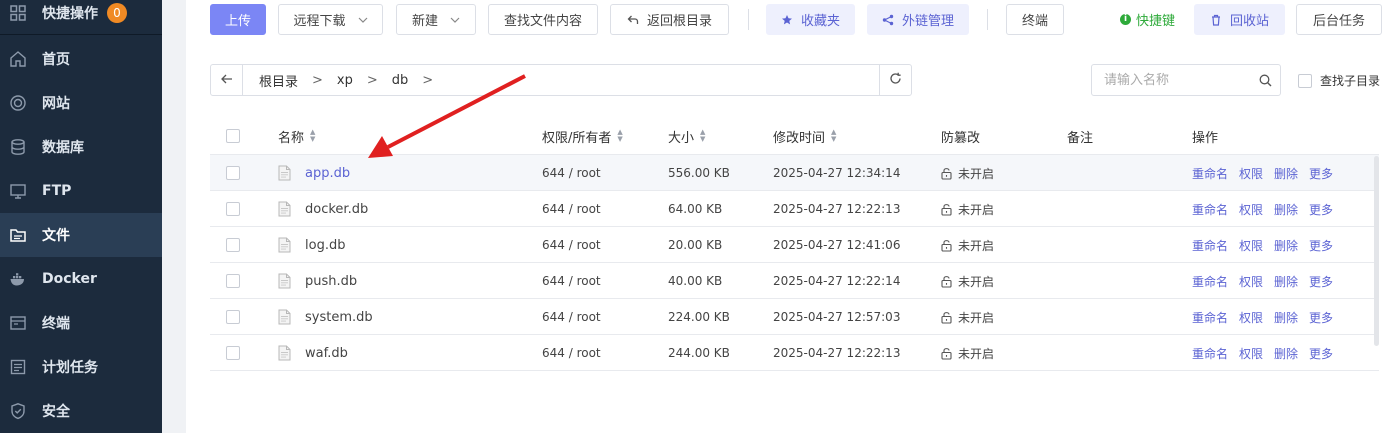  Describe the element at coordinates (331, 281) in the screenshot. I see `file-name-link: push.db` at that location.